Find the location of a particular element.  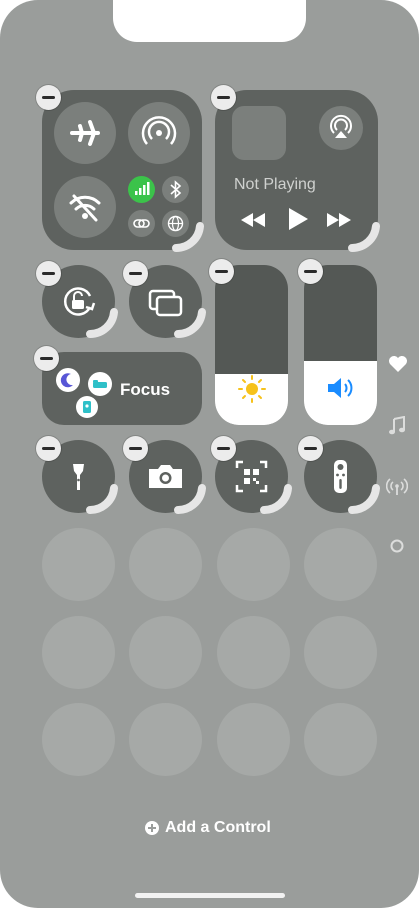

remove-connectivity-button is located at coordinates (48, 97).